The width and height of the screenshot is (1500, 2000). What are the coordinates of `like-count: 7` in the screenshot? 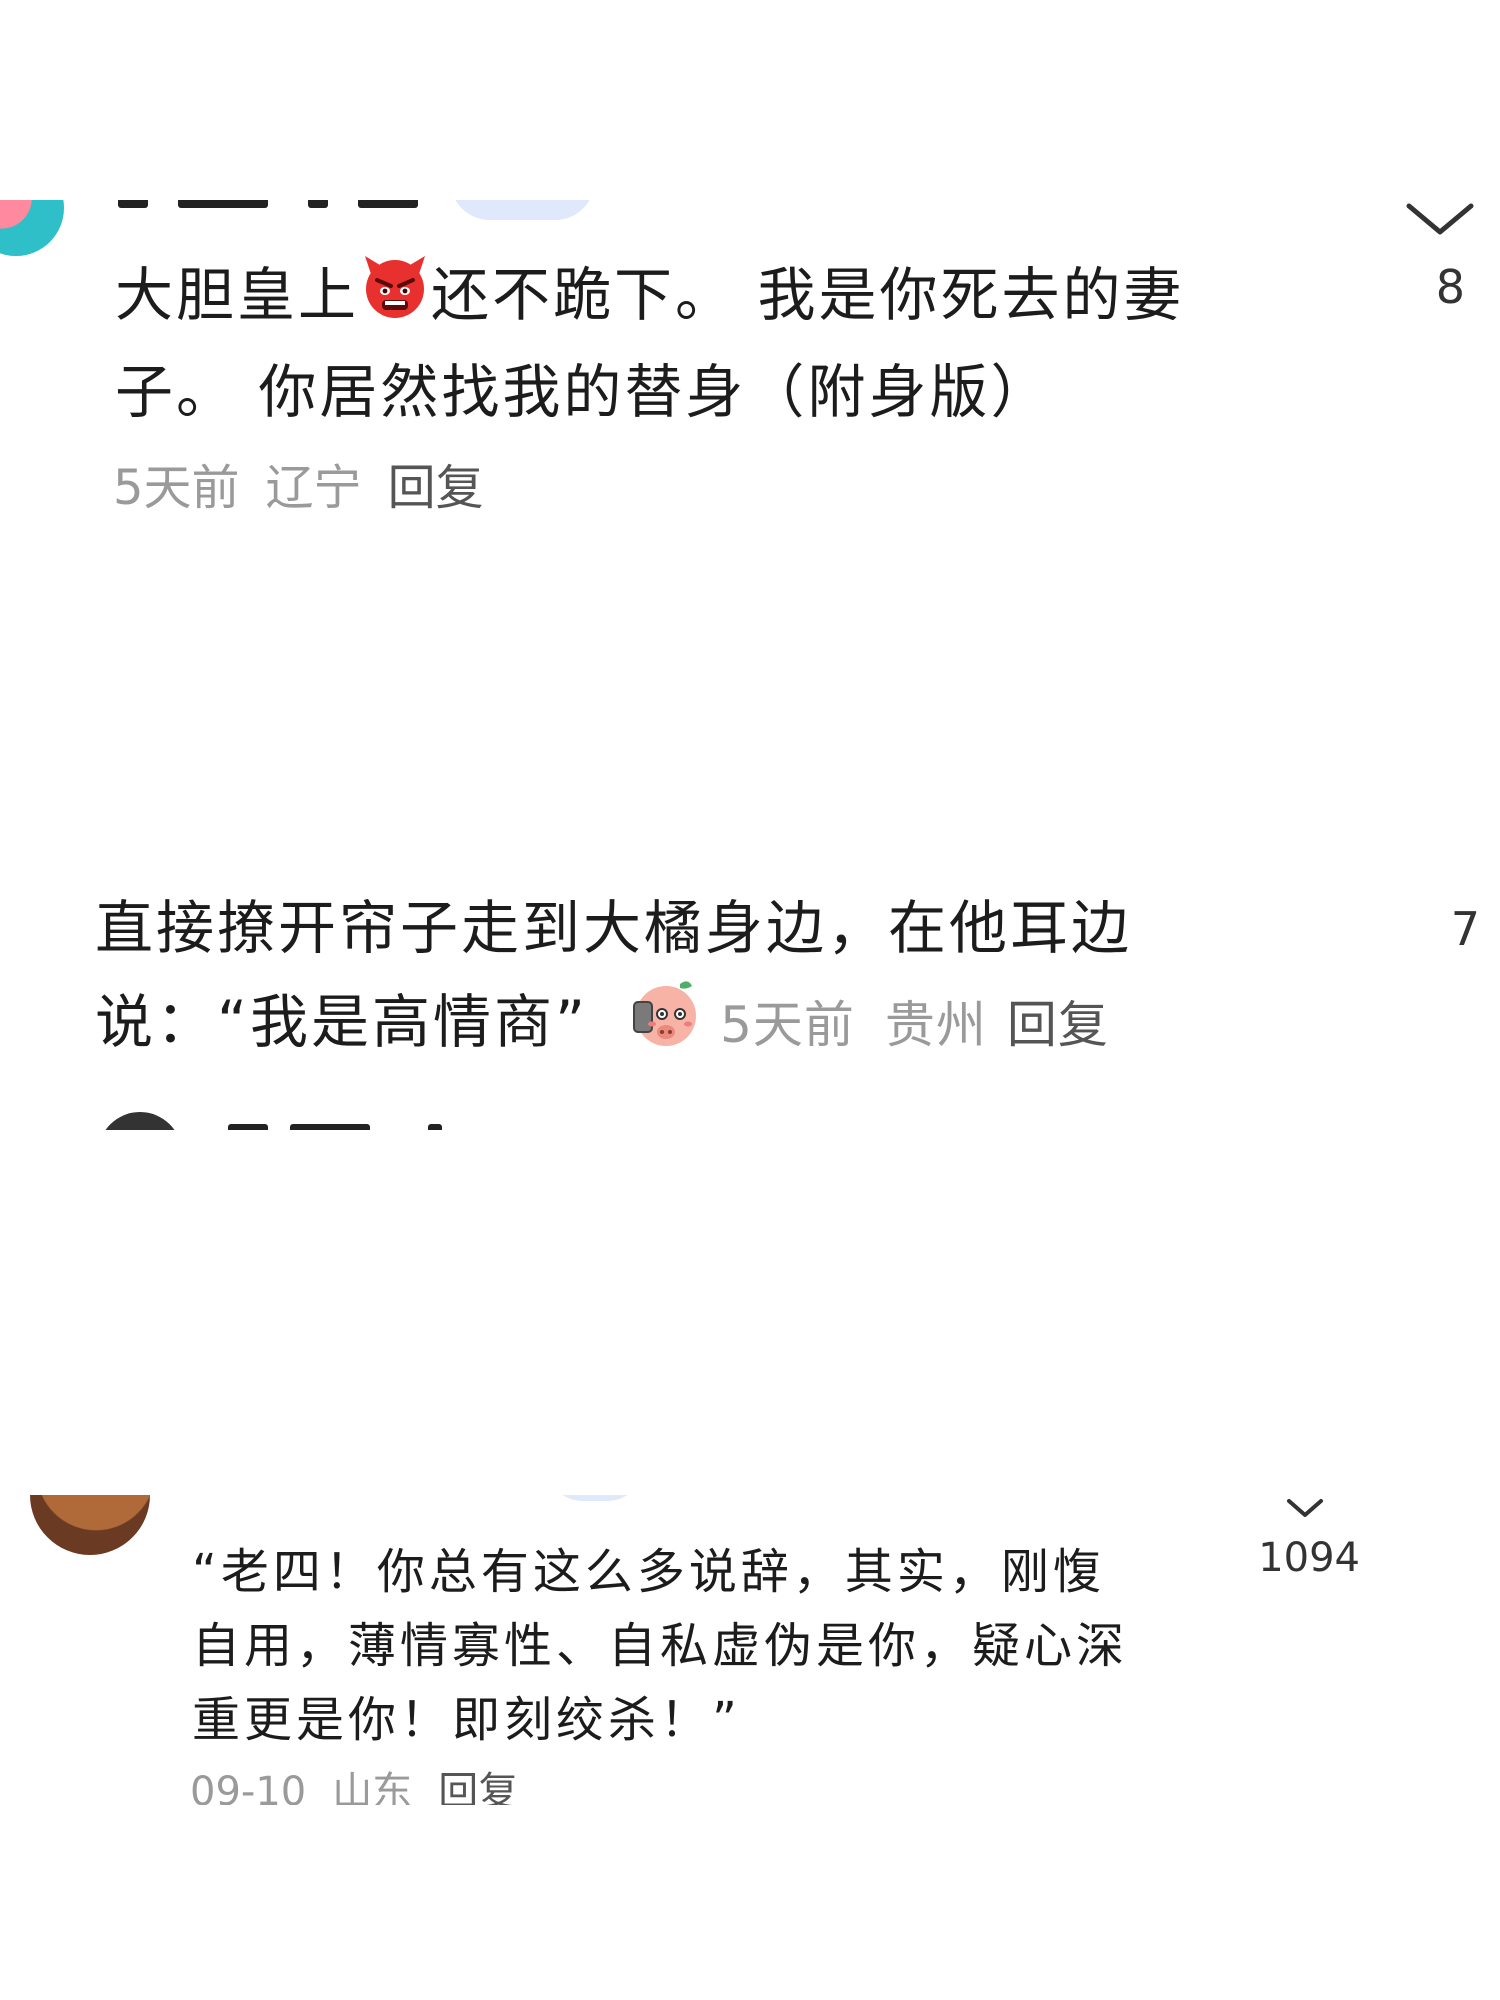 It's located at (1450, 929).